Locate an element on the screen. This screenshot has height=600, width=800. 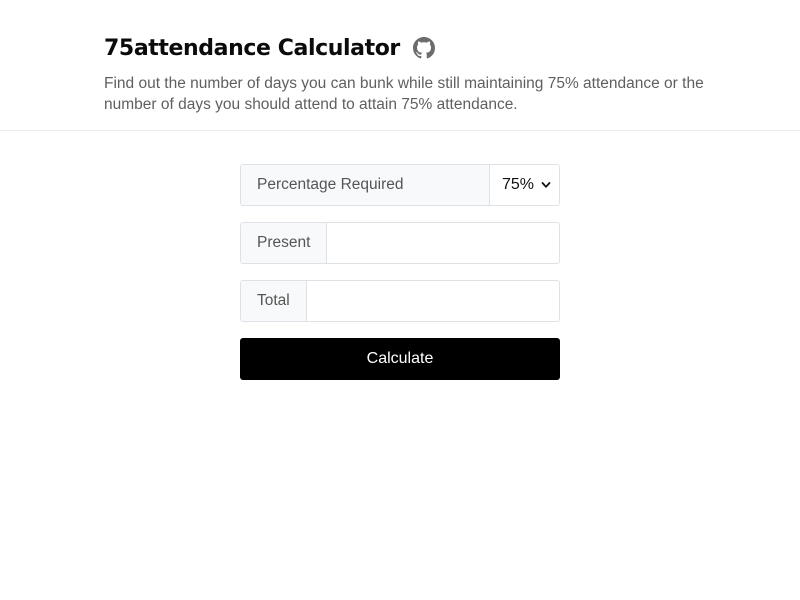
page-title: 75attendance Calculator is located at coordinates (252, 48).